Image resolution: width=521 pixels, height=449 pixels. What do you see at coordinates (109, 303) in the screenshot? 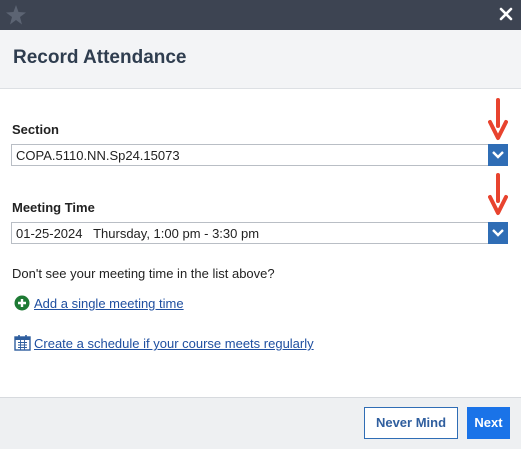
I see `add-single-meeting-link: Add a single meeting time` at bounding box center [109, 303].